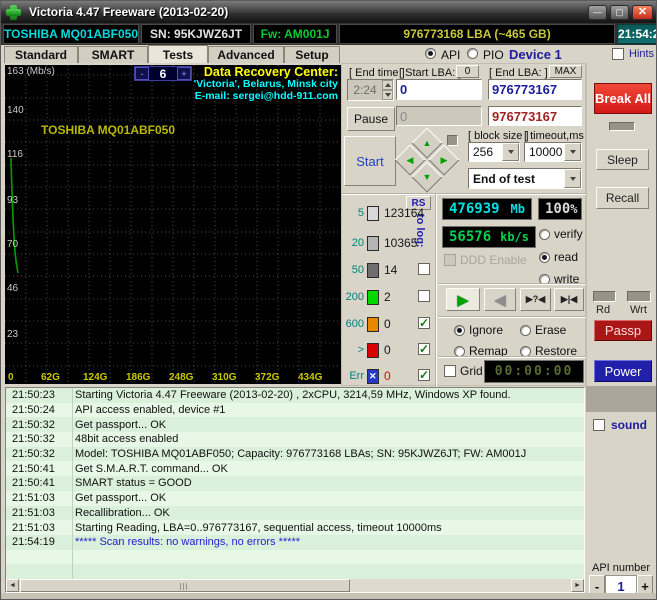  What do you see at coordinates (108, 130) in the screenshot?
I see `graph-drive-label: TOSHIBA MQ01ABF050` at bounding box center [108, 130].